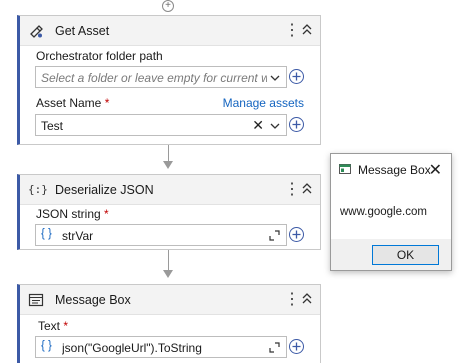 The image size is (474, 363). I want to click on asset-name-plus-button, so click(296, 124).